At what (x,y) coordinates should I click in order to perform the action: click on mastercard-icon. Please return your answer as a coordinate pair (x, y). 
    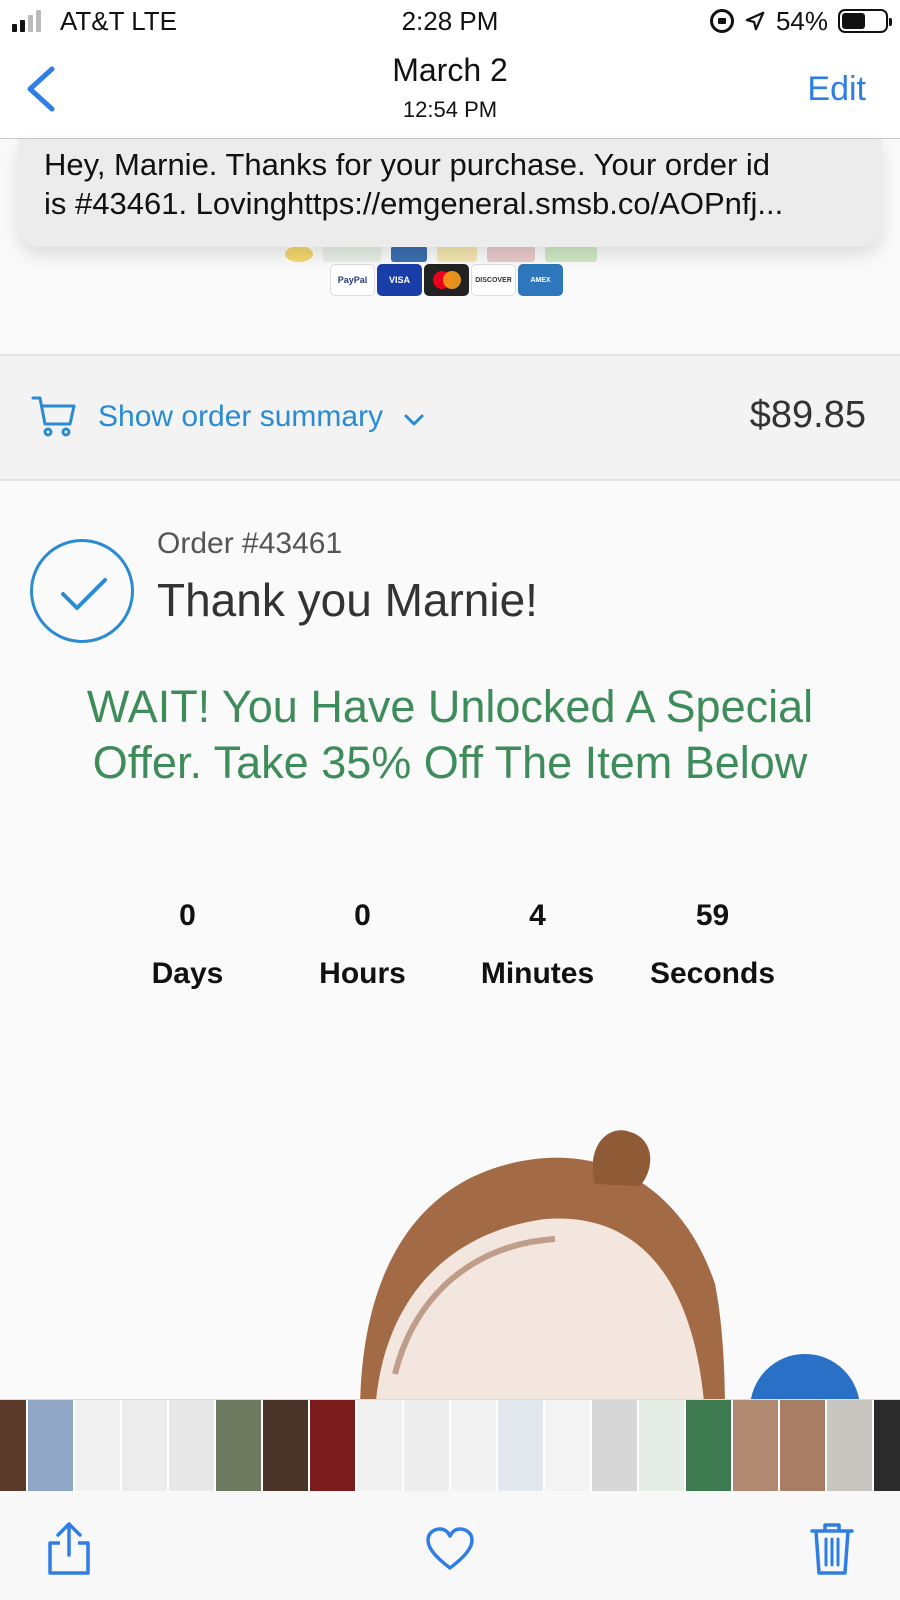
    Looking at the image, I should click on (446, 280).